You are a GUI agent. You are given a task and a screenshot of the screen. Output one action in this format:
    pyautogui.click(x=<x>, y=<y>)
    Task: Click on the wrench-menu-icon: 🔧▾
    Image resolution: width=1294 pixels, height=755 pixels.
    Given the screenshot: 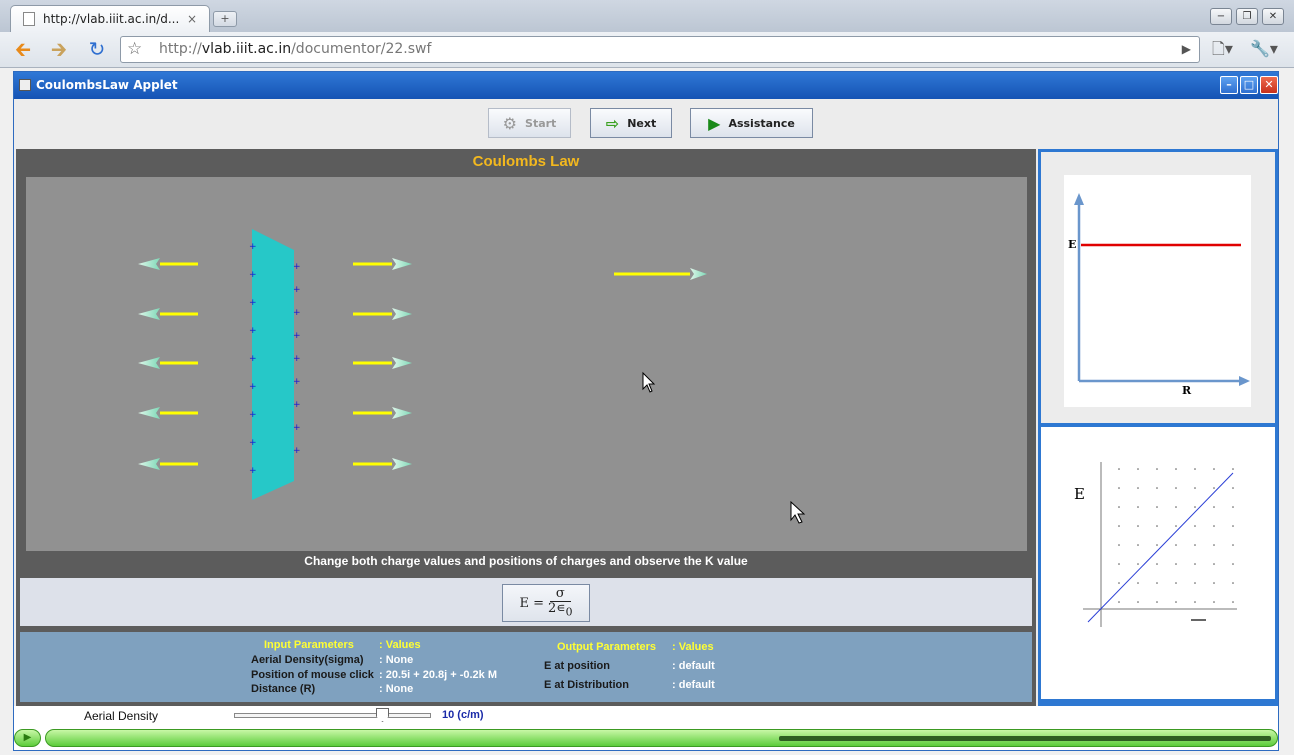 What is the action you would take?
    pyautogui.click(x=1264, y=49)
    